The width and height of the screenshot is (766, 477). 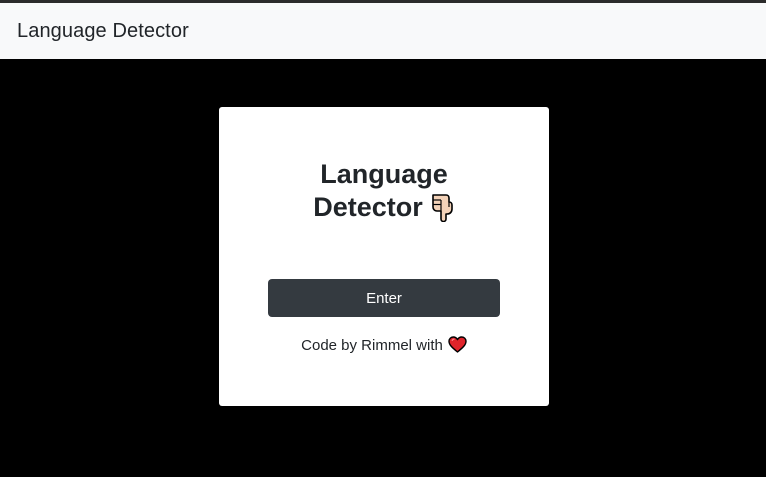 I want to click on credit-line: Code by Rimmel with, so click(x=384, y=346).